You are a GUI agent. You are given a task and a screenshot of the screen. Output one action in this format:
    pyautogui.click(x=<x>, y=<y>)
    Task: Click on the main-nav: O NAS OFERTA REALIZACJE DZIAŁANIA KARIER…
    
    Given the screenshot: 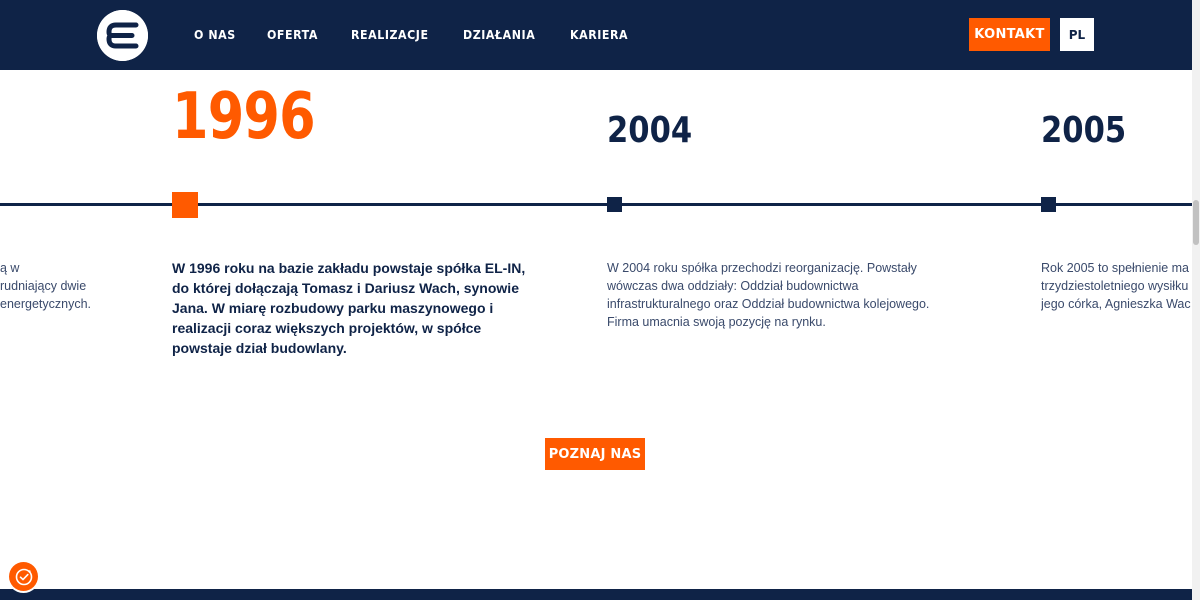 What is the action you would take?
    pyautogui.click(x=427, y=35)
    